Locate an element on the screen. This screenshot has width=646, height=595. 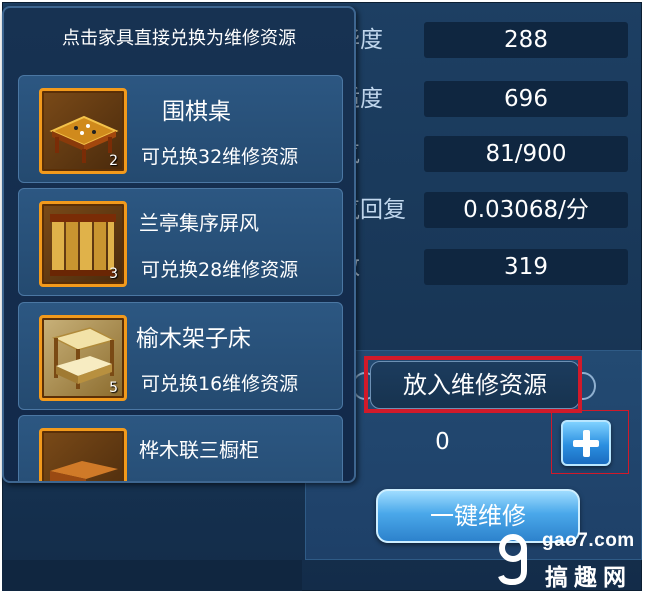
item-count: 2 is located at coordinates (113, 161).